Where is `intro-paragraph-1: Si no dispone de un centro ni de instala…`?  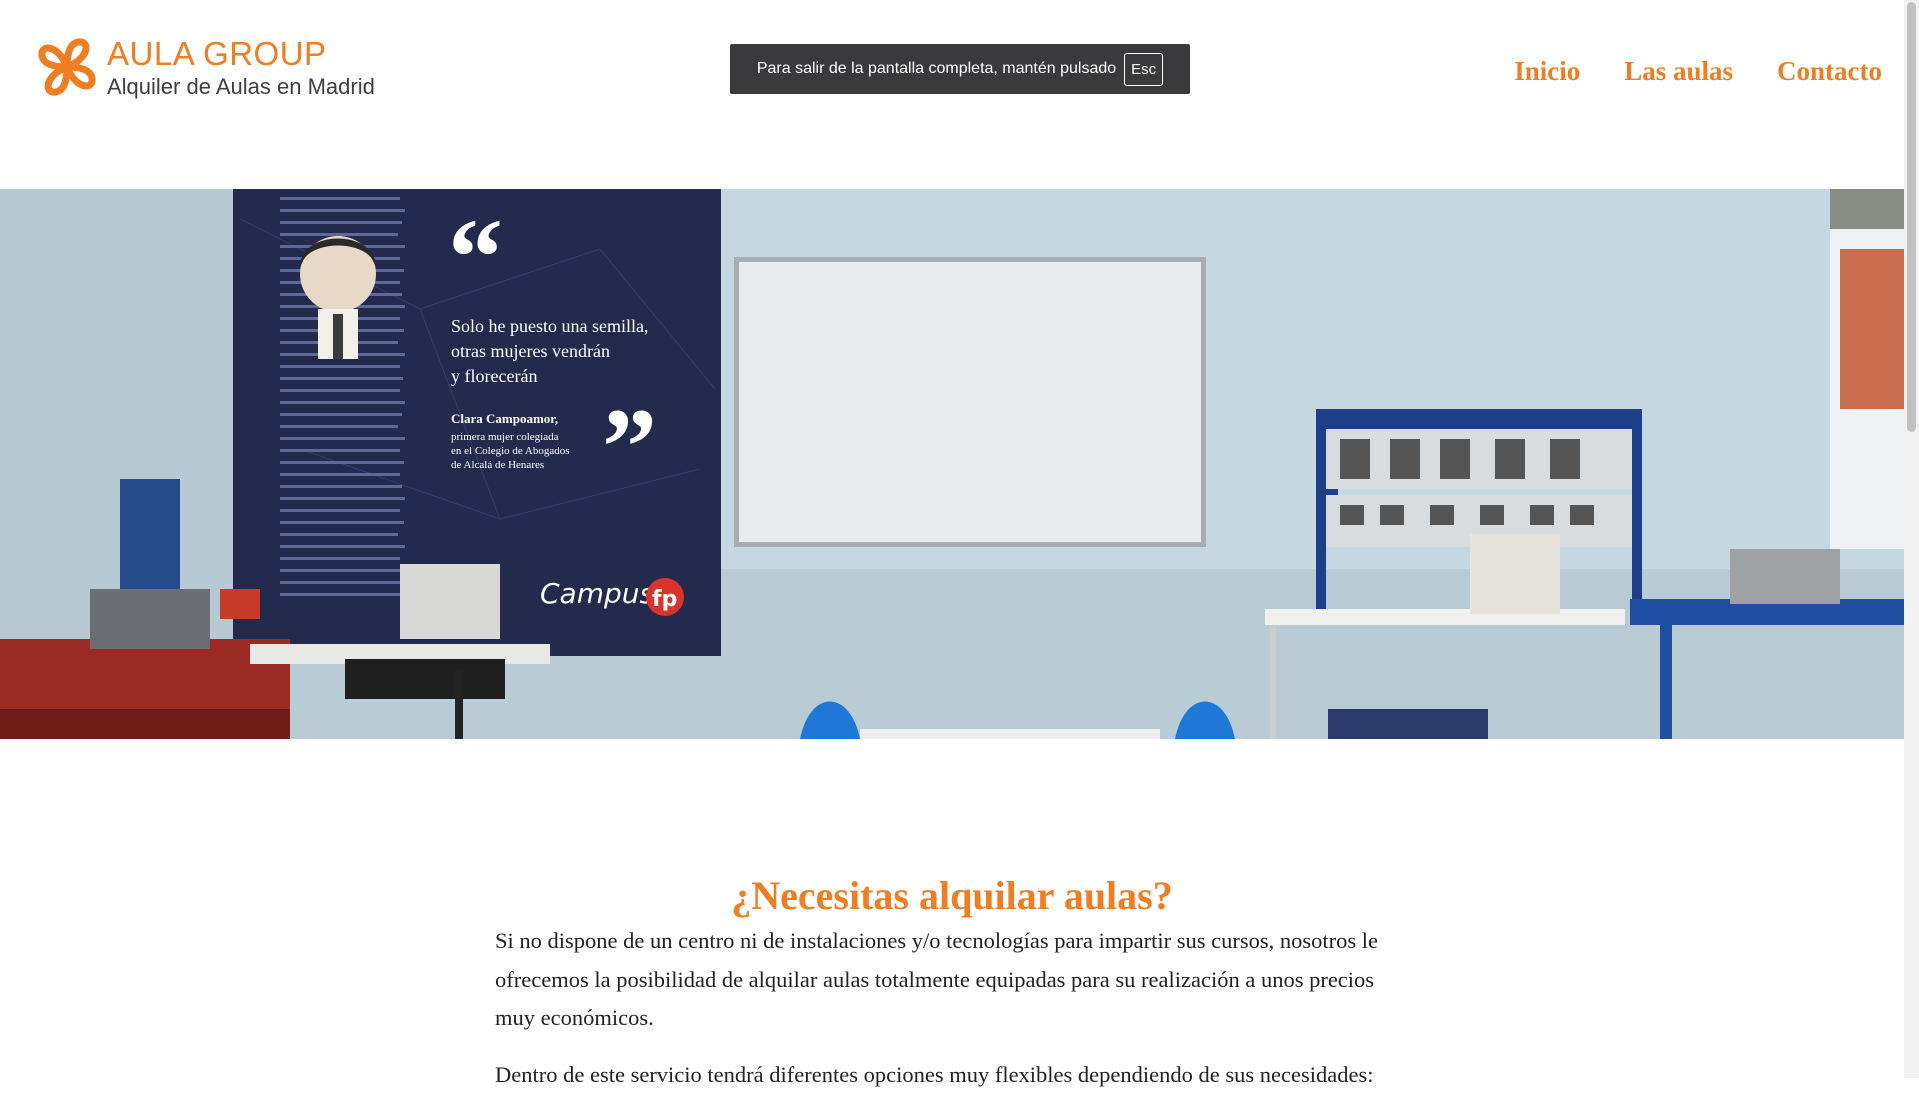 intro-paragraph-1: Si no dispone de un centro ni de instala… is located at coordinates (936, 979).